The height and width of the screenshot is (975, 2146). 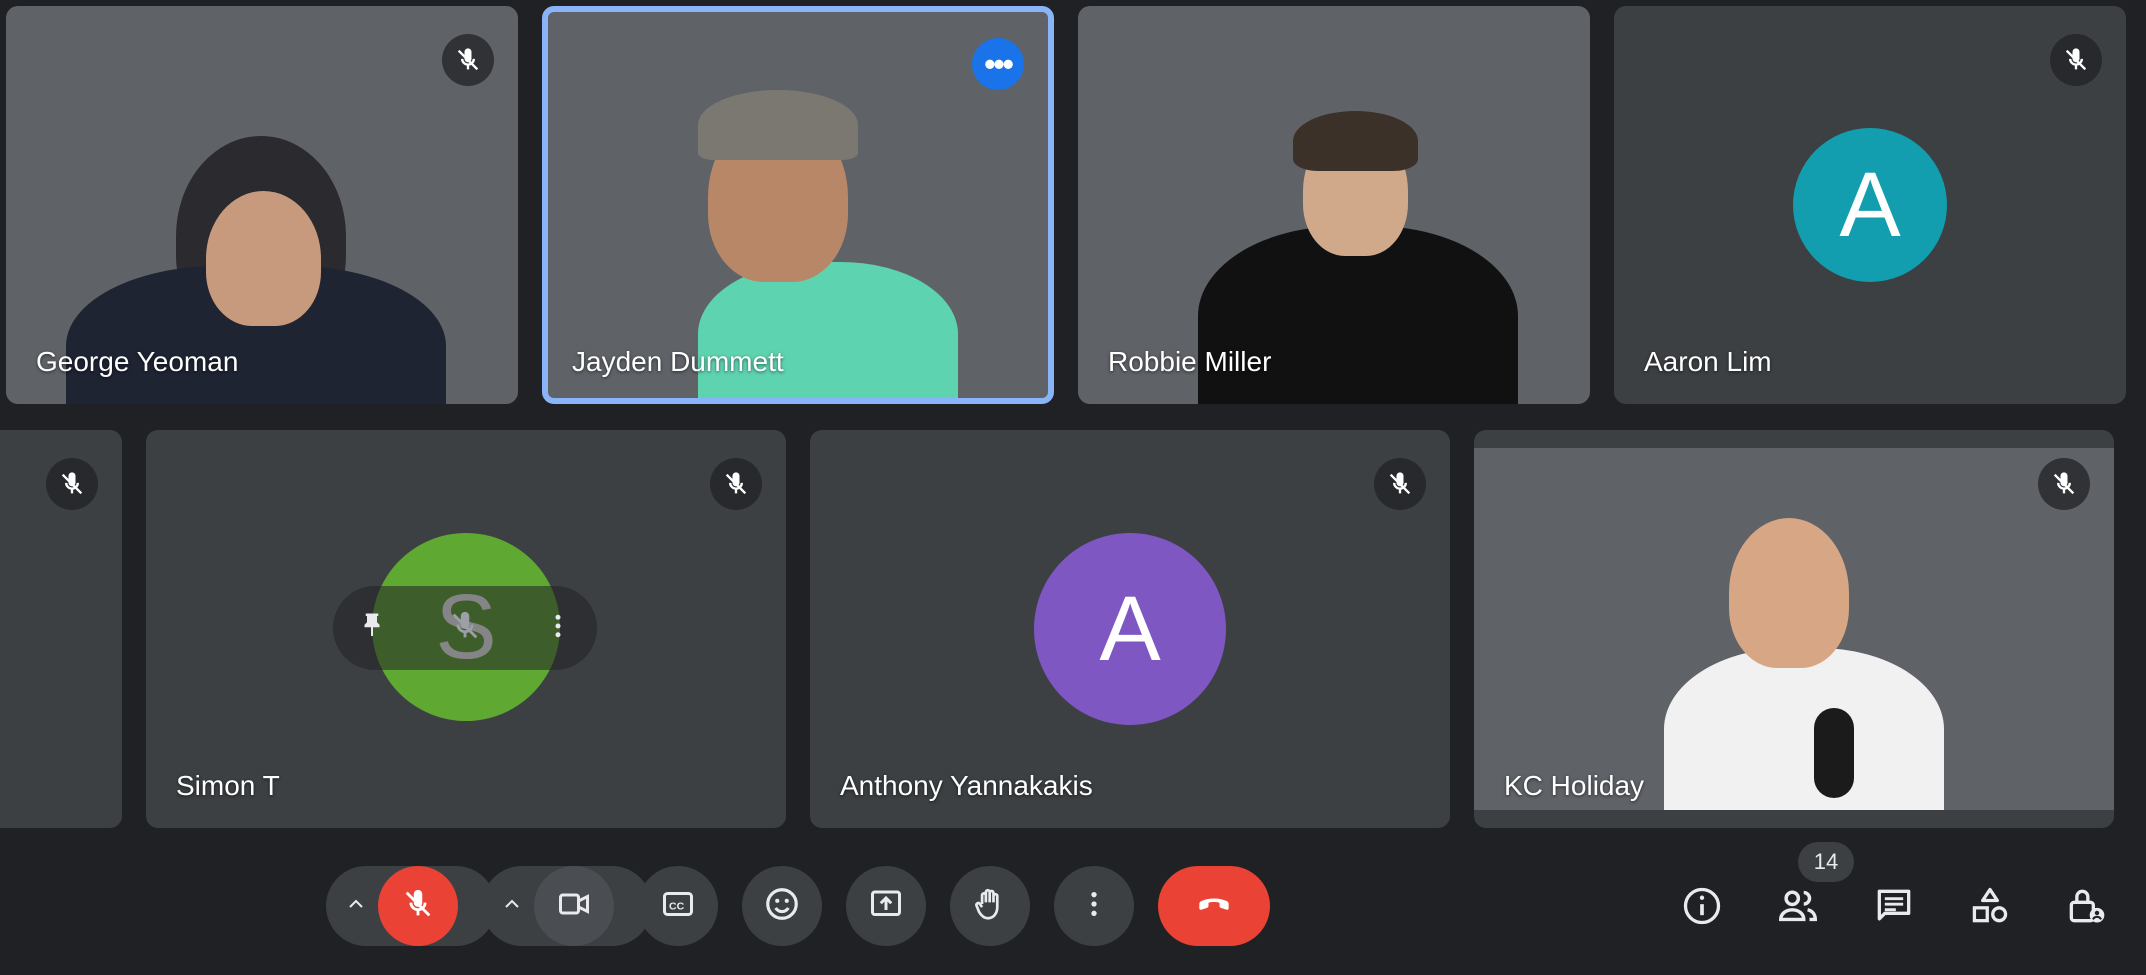 I want to click on participant-tile-robbie: Robbie Miller, so click(x=1334, y=205).